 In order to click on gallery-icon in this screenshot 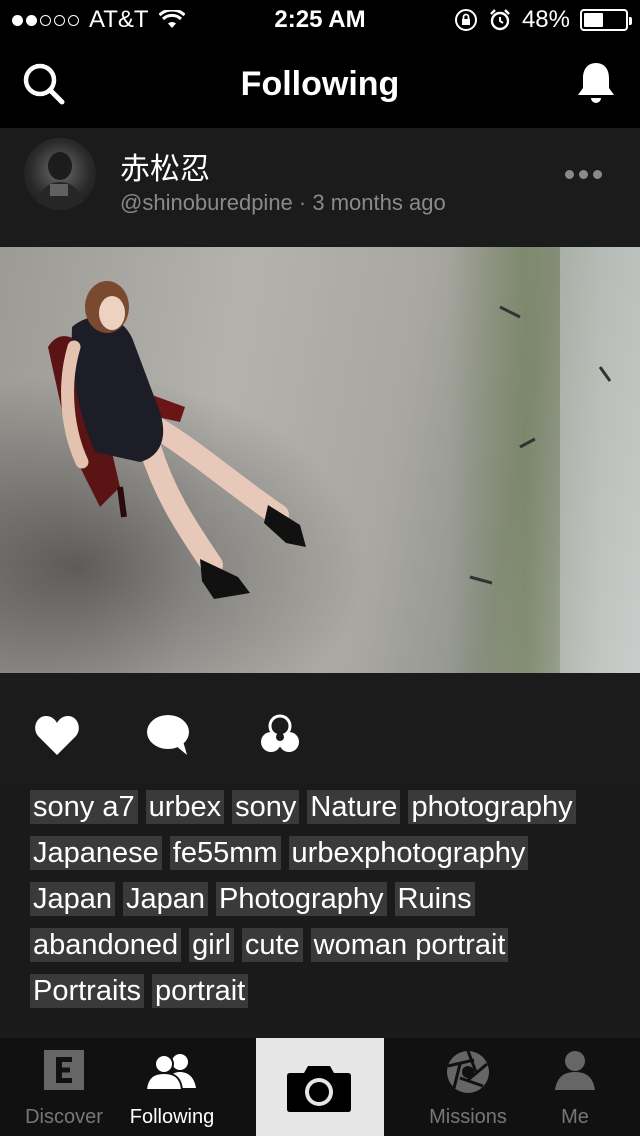, I will do `click(280, 735)`.